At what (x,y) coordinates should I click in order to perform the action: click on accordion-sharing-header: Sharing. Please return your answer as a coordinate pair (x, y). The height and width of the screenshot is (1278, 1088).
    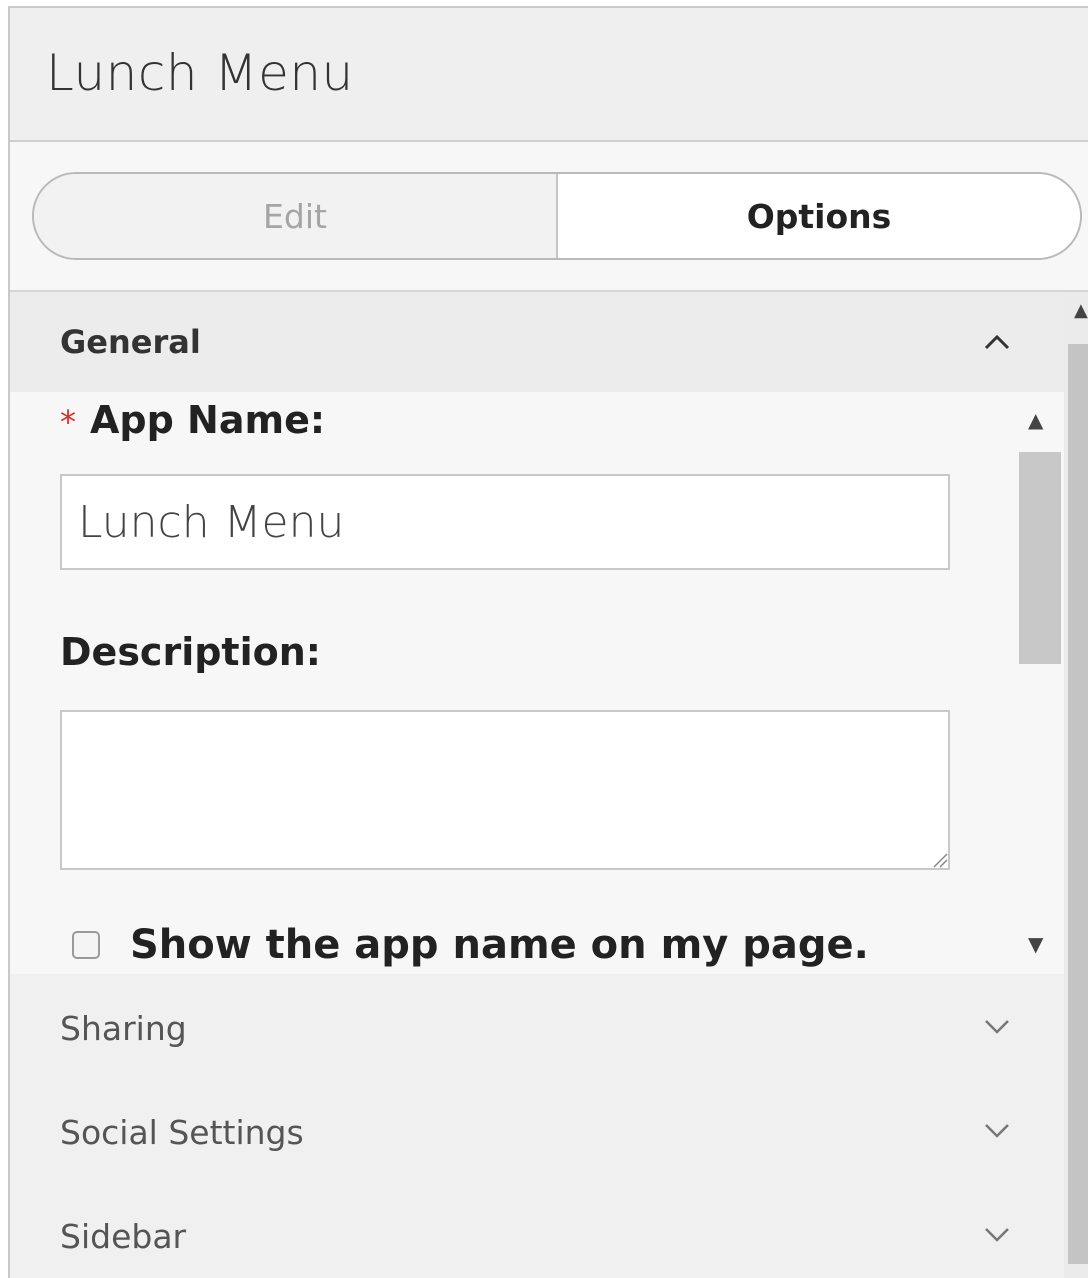
    Looking at the image, I should click on (537, 1028).